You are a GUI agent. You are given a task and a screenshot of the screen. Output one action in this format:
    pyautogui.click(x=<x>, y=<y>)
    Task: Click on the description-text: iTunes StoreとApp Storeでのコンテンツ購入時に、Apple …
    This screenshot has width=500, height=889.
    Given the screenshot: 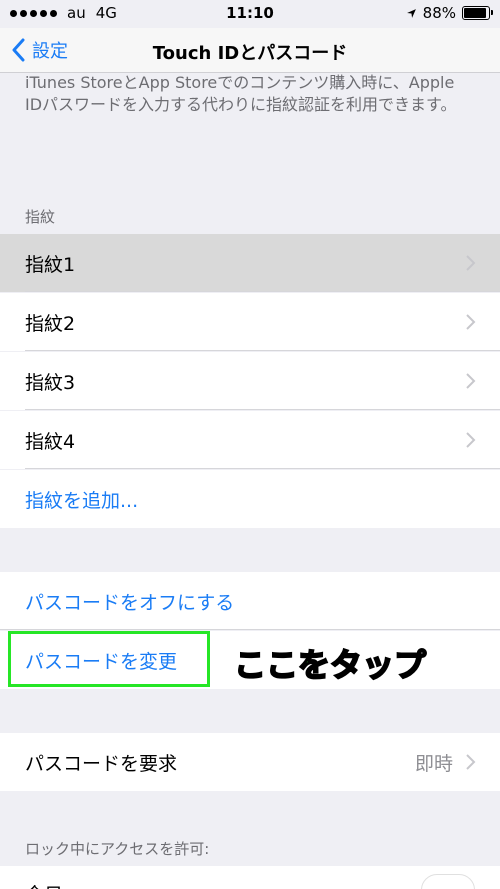 What is the action you would take?
    pyautogui.click(x=241, y=93)
    